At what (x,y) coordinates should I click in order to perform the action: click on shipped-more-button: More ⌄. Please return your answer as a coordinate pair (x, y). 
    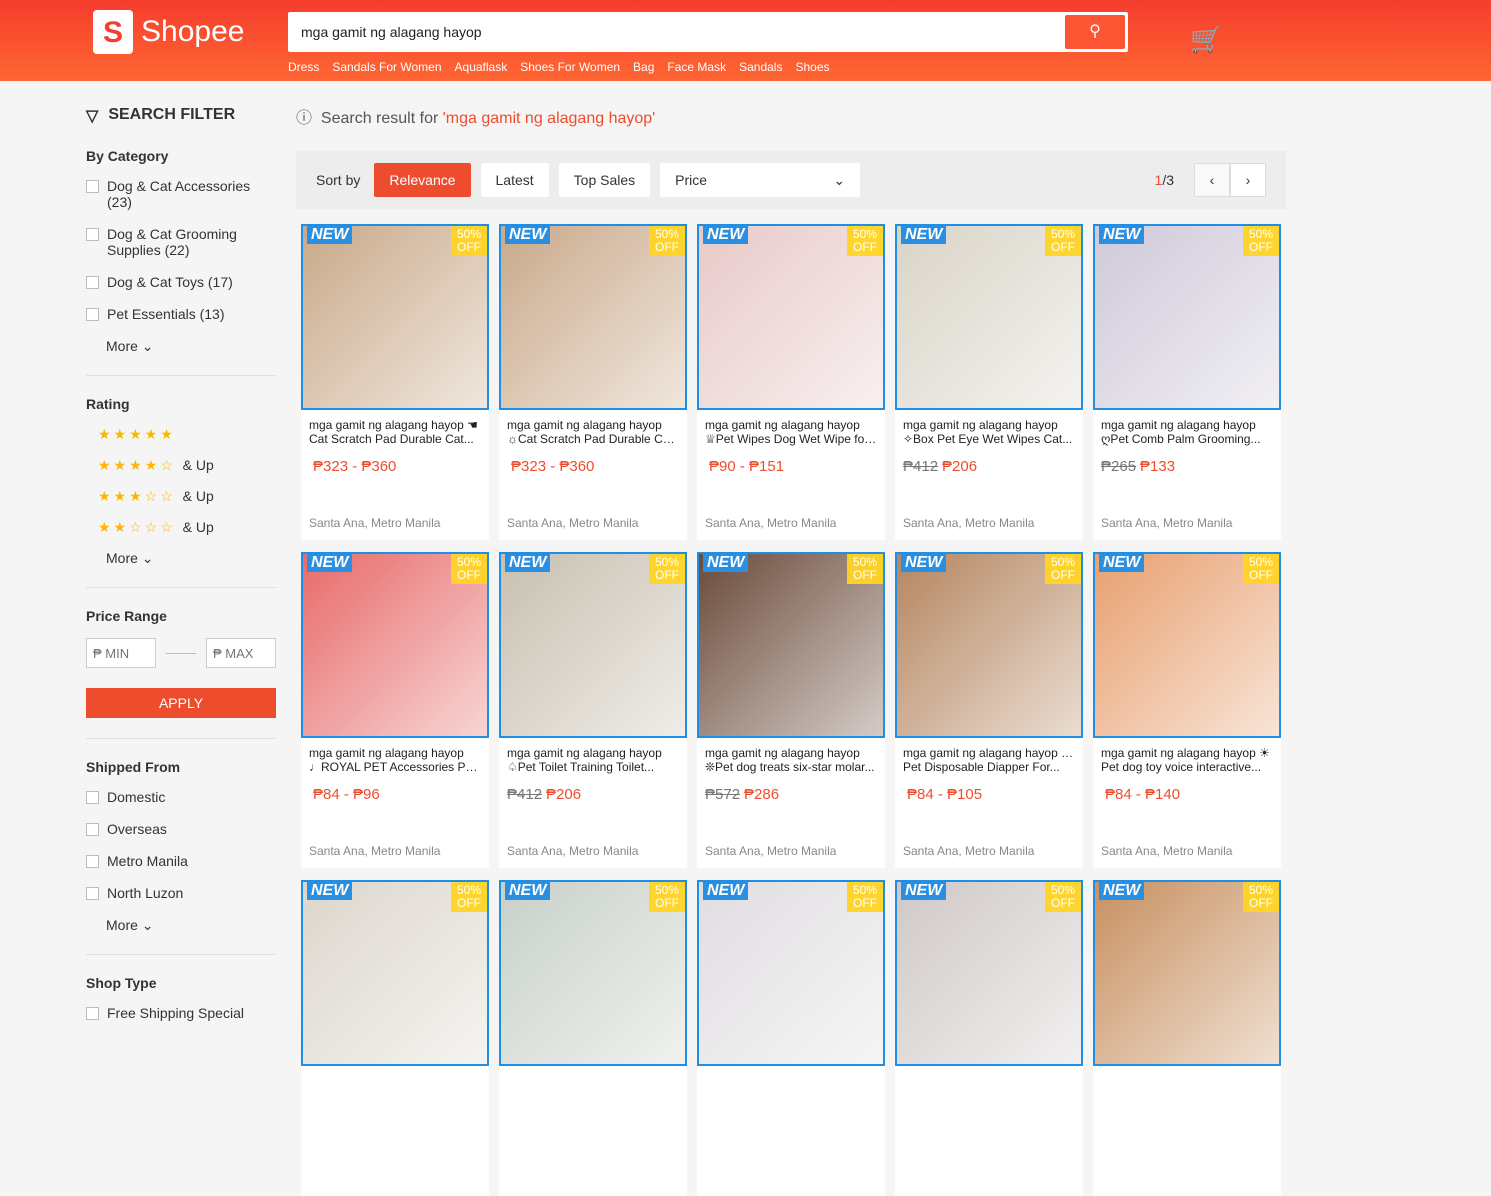
    Looking at the image, I should click on (191, 925).